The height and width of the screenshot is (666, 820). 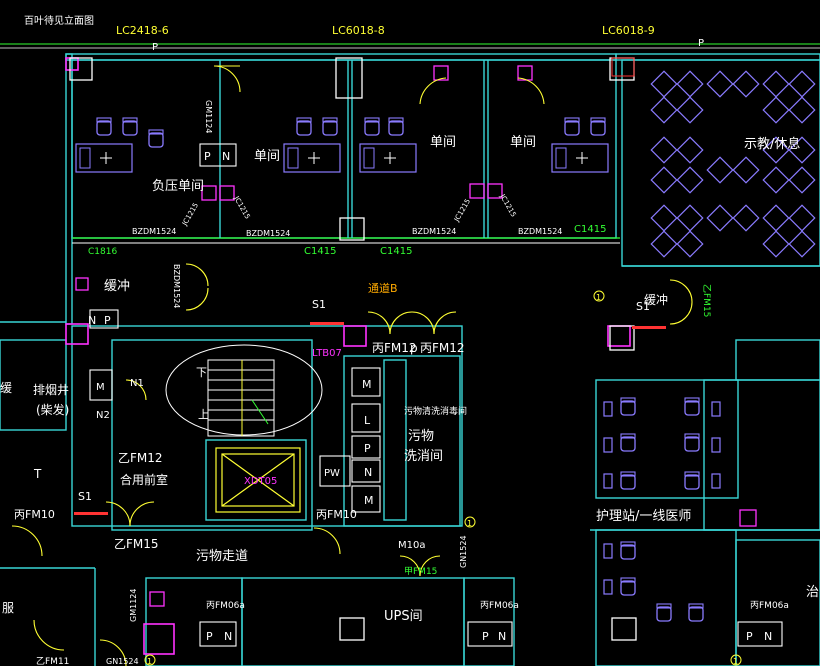 I want to click on bzdm1524-a-label: BZDM1524, so click(x=154, y=231).